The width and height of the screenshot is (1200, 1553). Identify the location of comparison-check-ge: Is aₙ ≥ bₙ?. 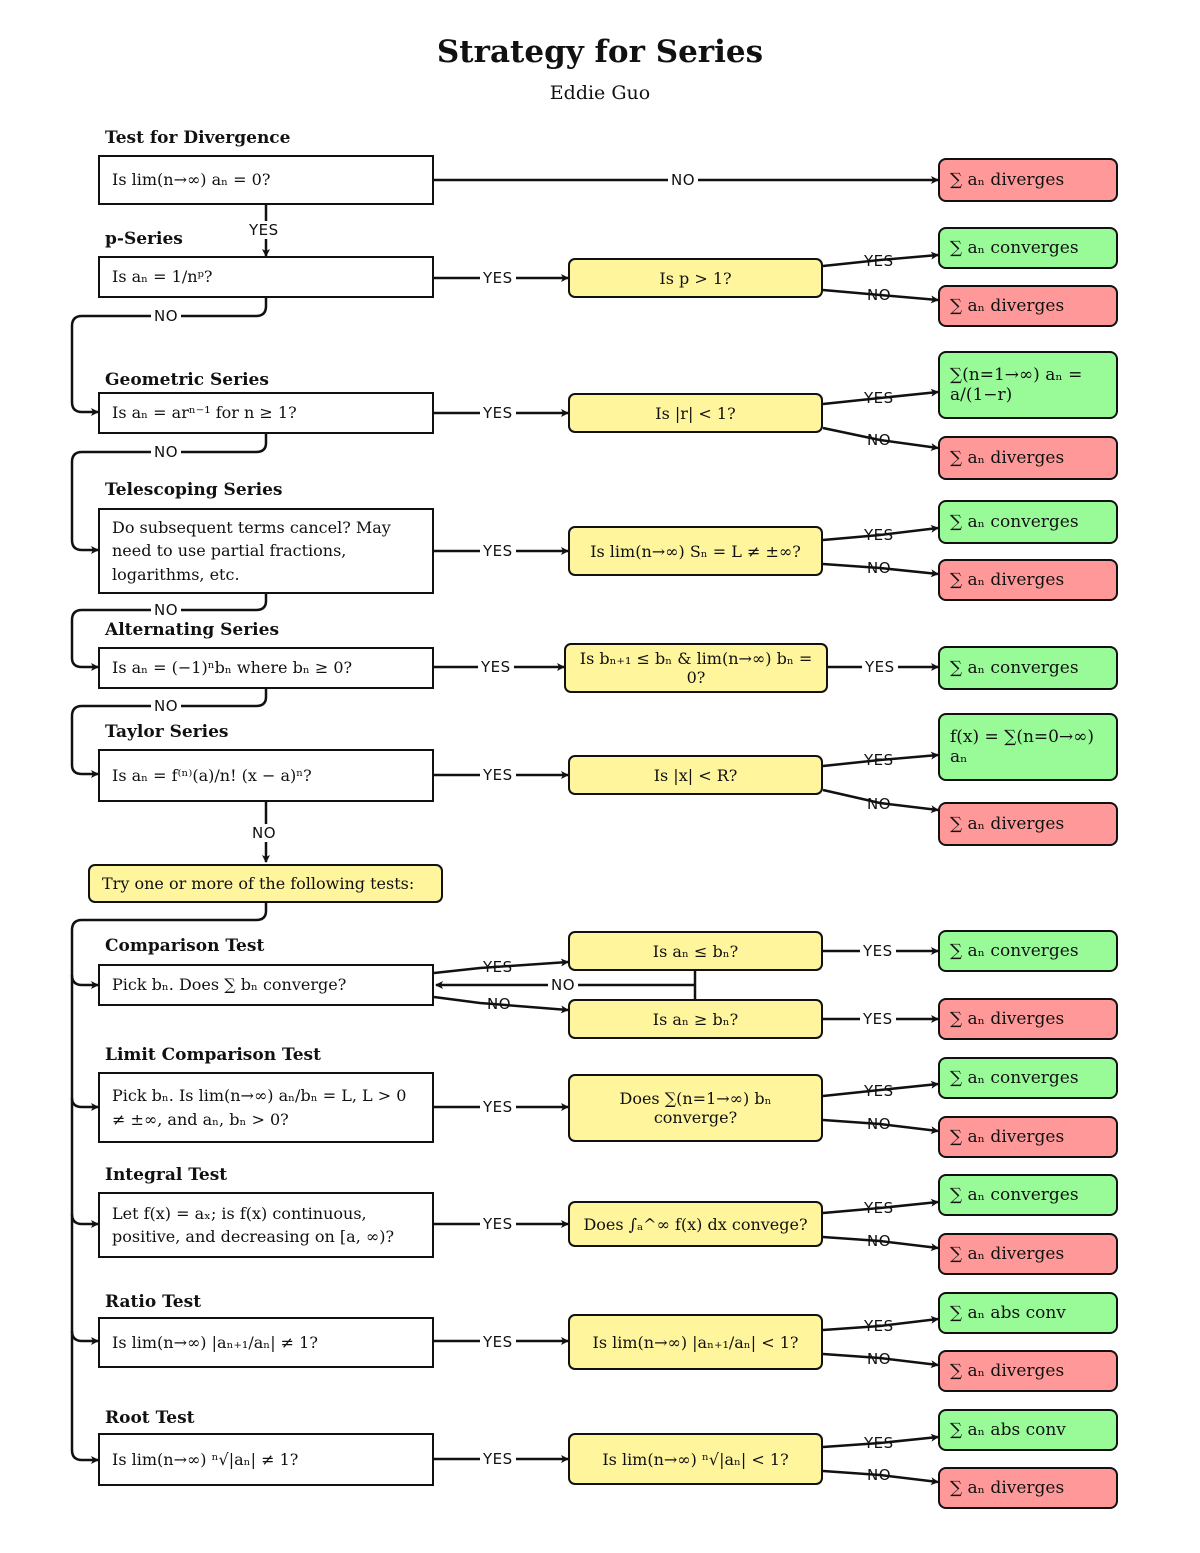
(695, 1019).